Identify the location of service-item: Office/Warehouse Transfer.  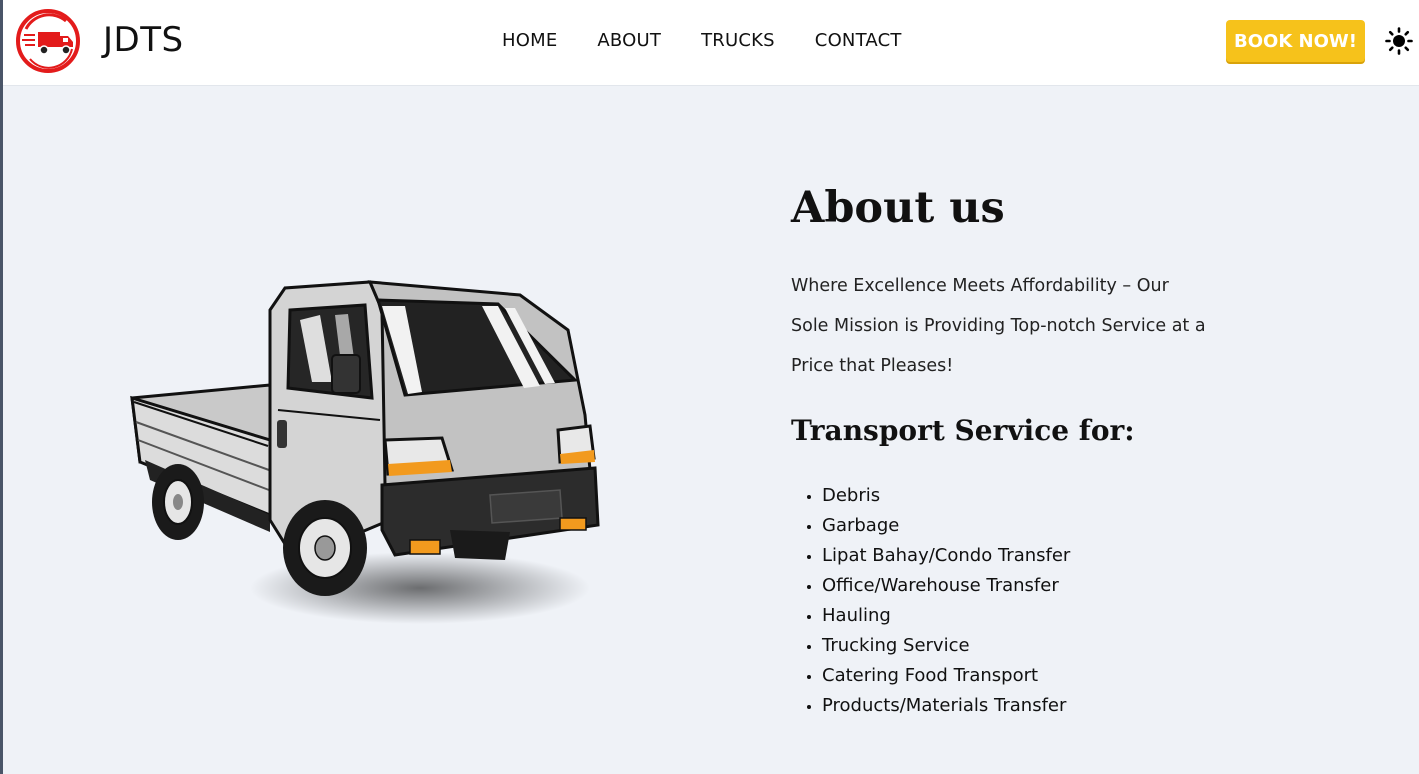
(1026, 586).